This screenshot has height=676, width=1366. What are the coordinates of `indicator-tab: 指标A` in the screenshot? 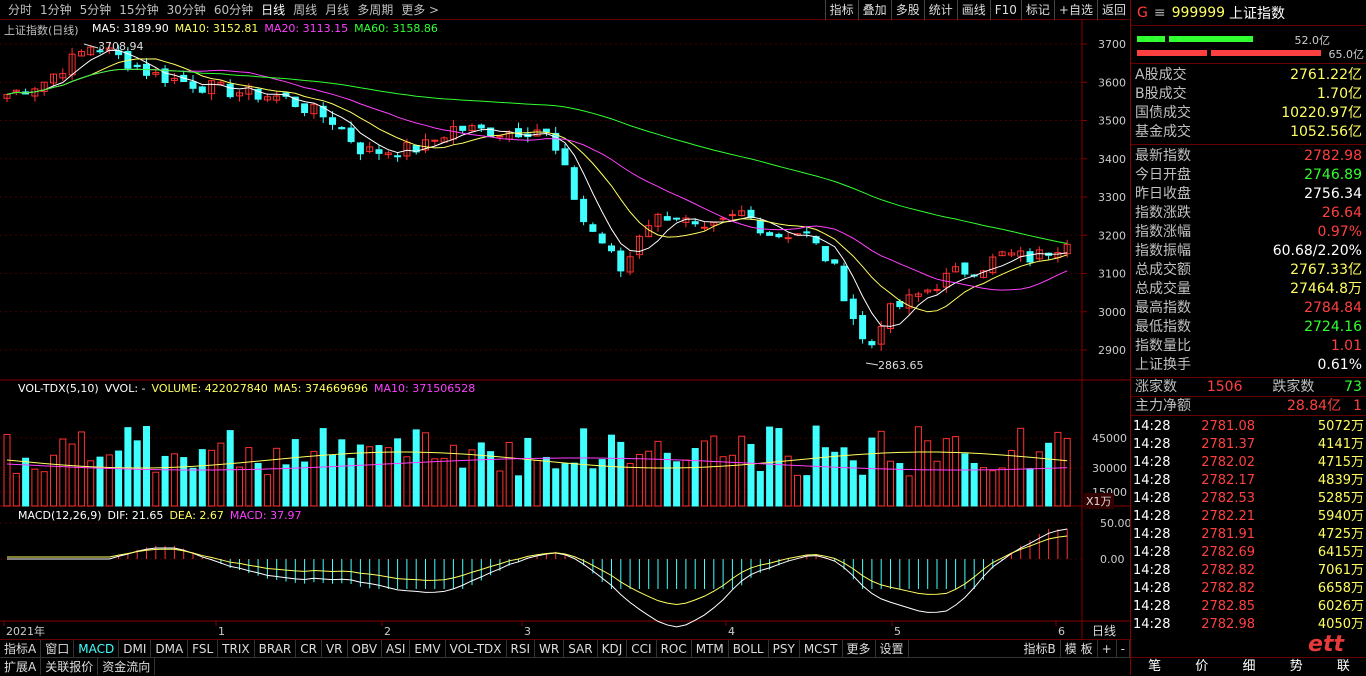 It's located at (21, 648).